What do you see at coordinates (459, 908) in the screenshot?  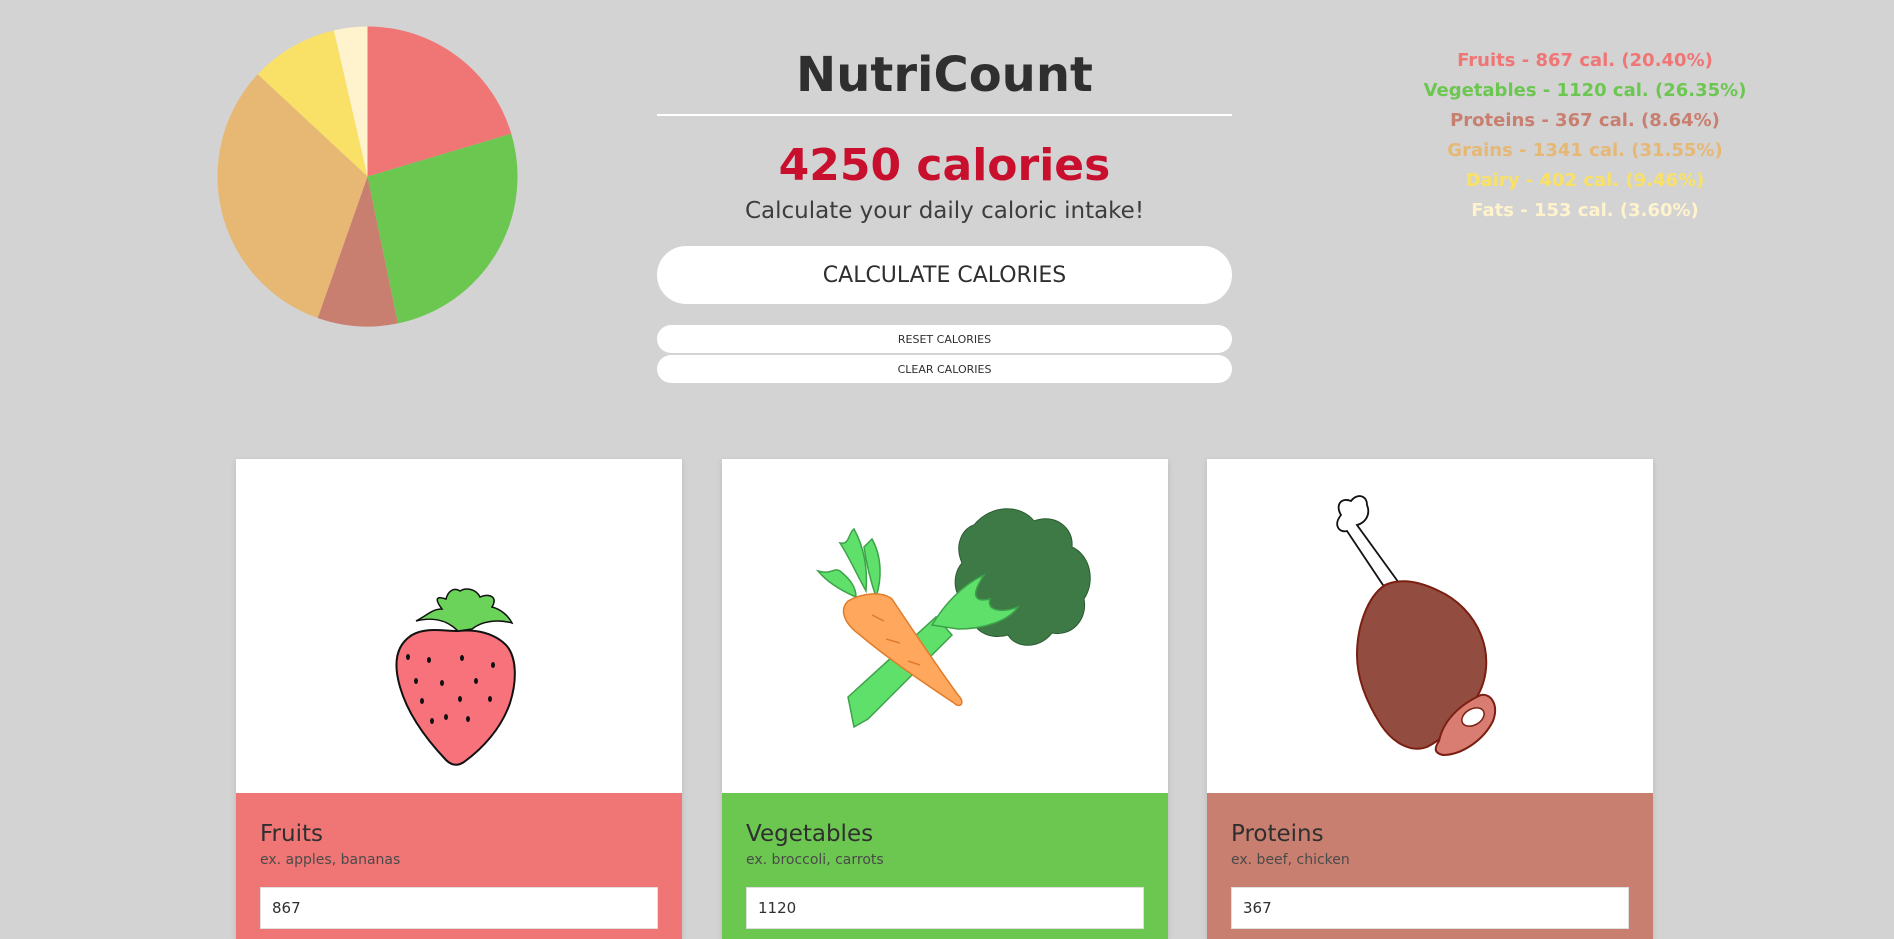 I see `fruits-calorie-input` at bounding box center [459, 908].